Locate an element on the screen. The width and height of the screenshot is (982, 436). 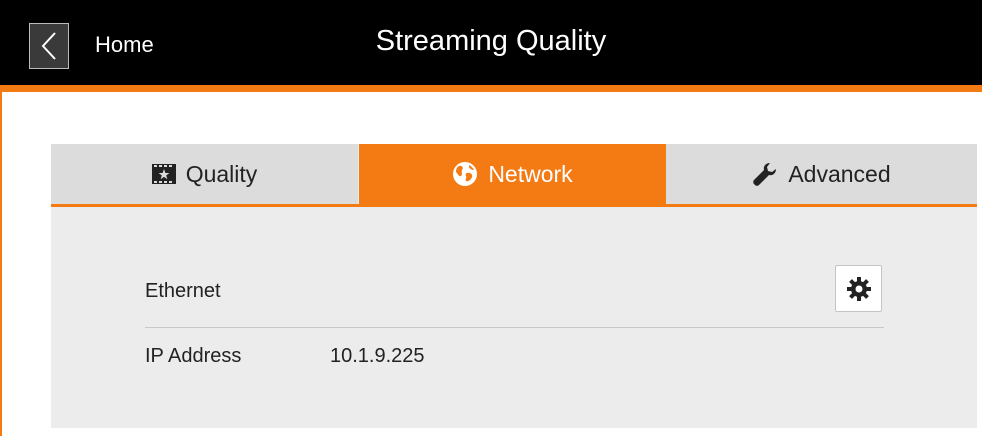
gear-icon is located at coordinates (858, 288).